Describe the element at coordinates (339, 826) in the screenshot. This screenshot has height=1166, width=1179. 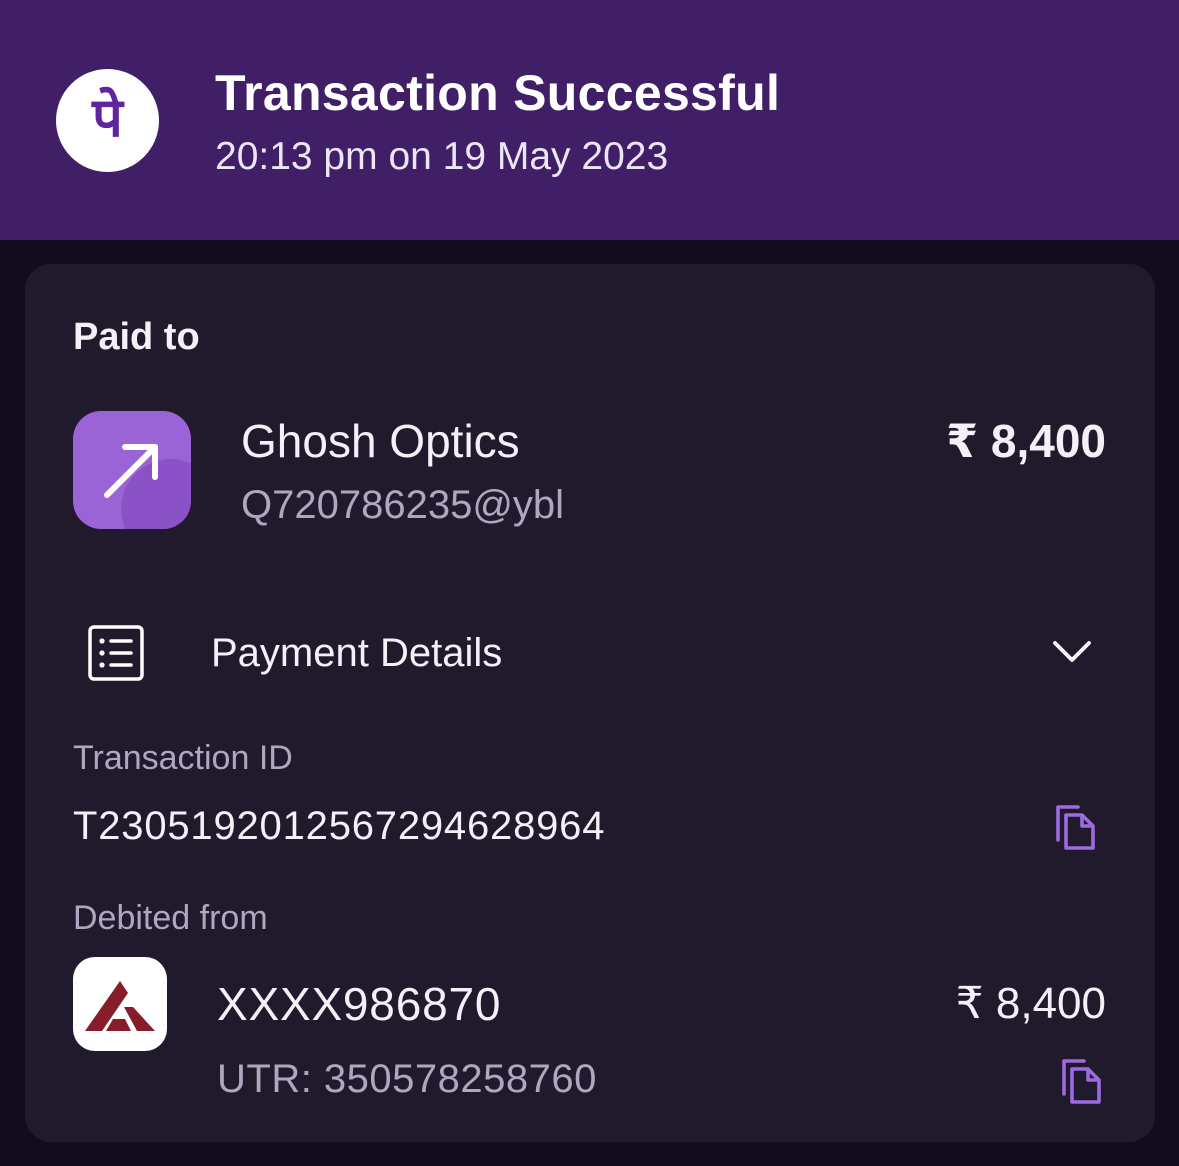
I see `transaction-id-value: T2305192012567294628964` at that location.